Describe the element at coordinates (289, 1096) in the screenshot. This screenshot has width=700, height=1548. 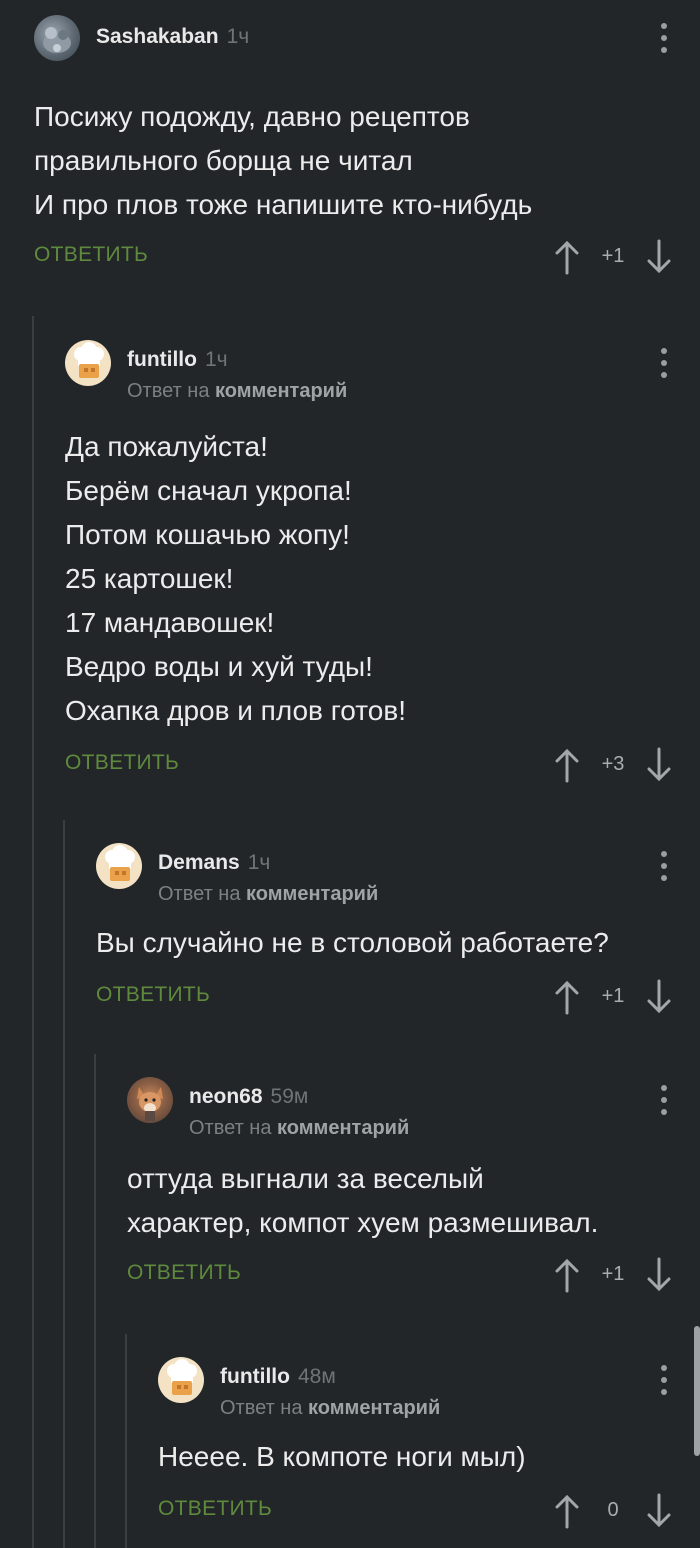
I see `comment-time: 59м` at that location.